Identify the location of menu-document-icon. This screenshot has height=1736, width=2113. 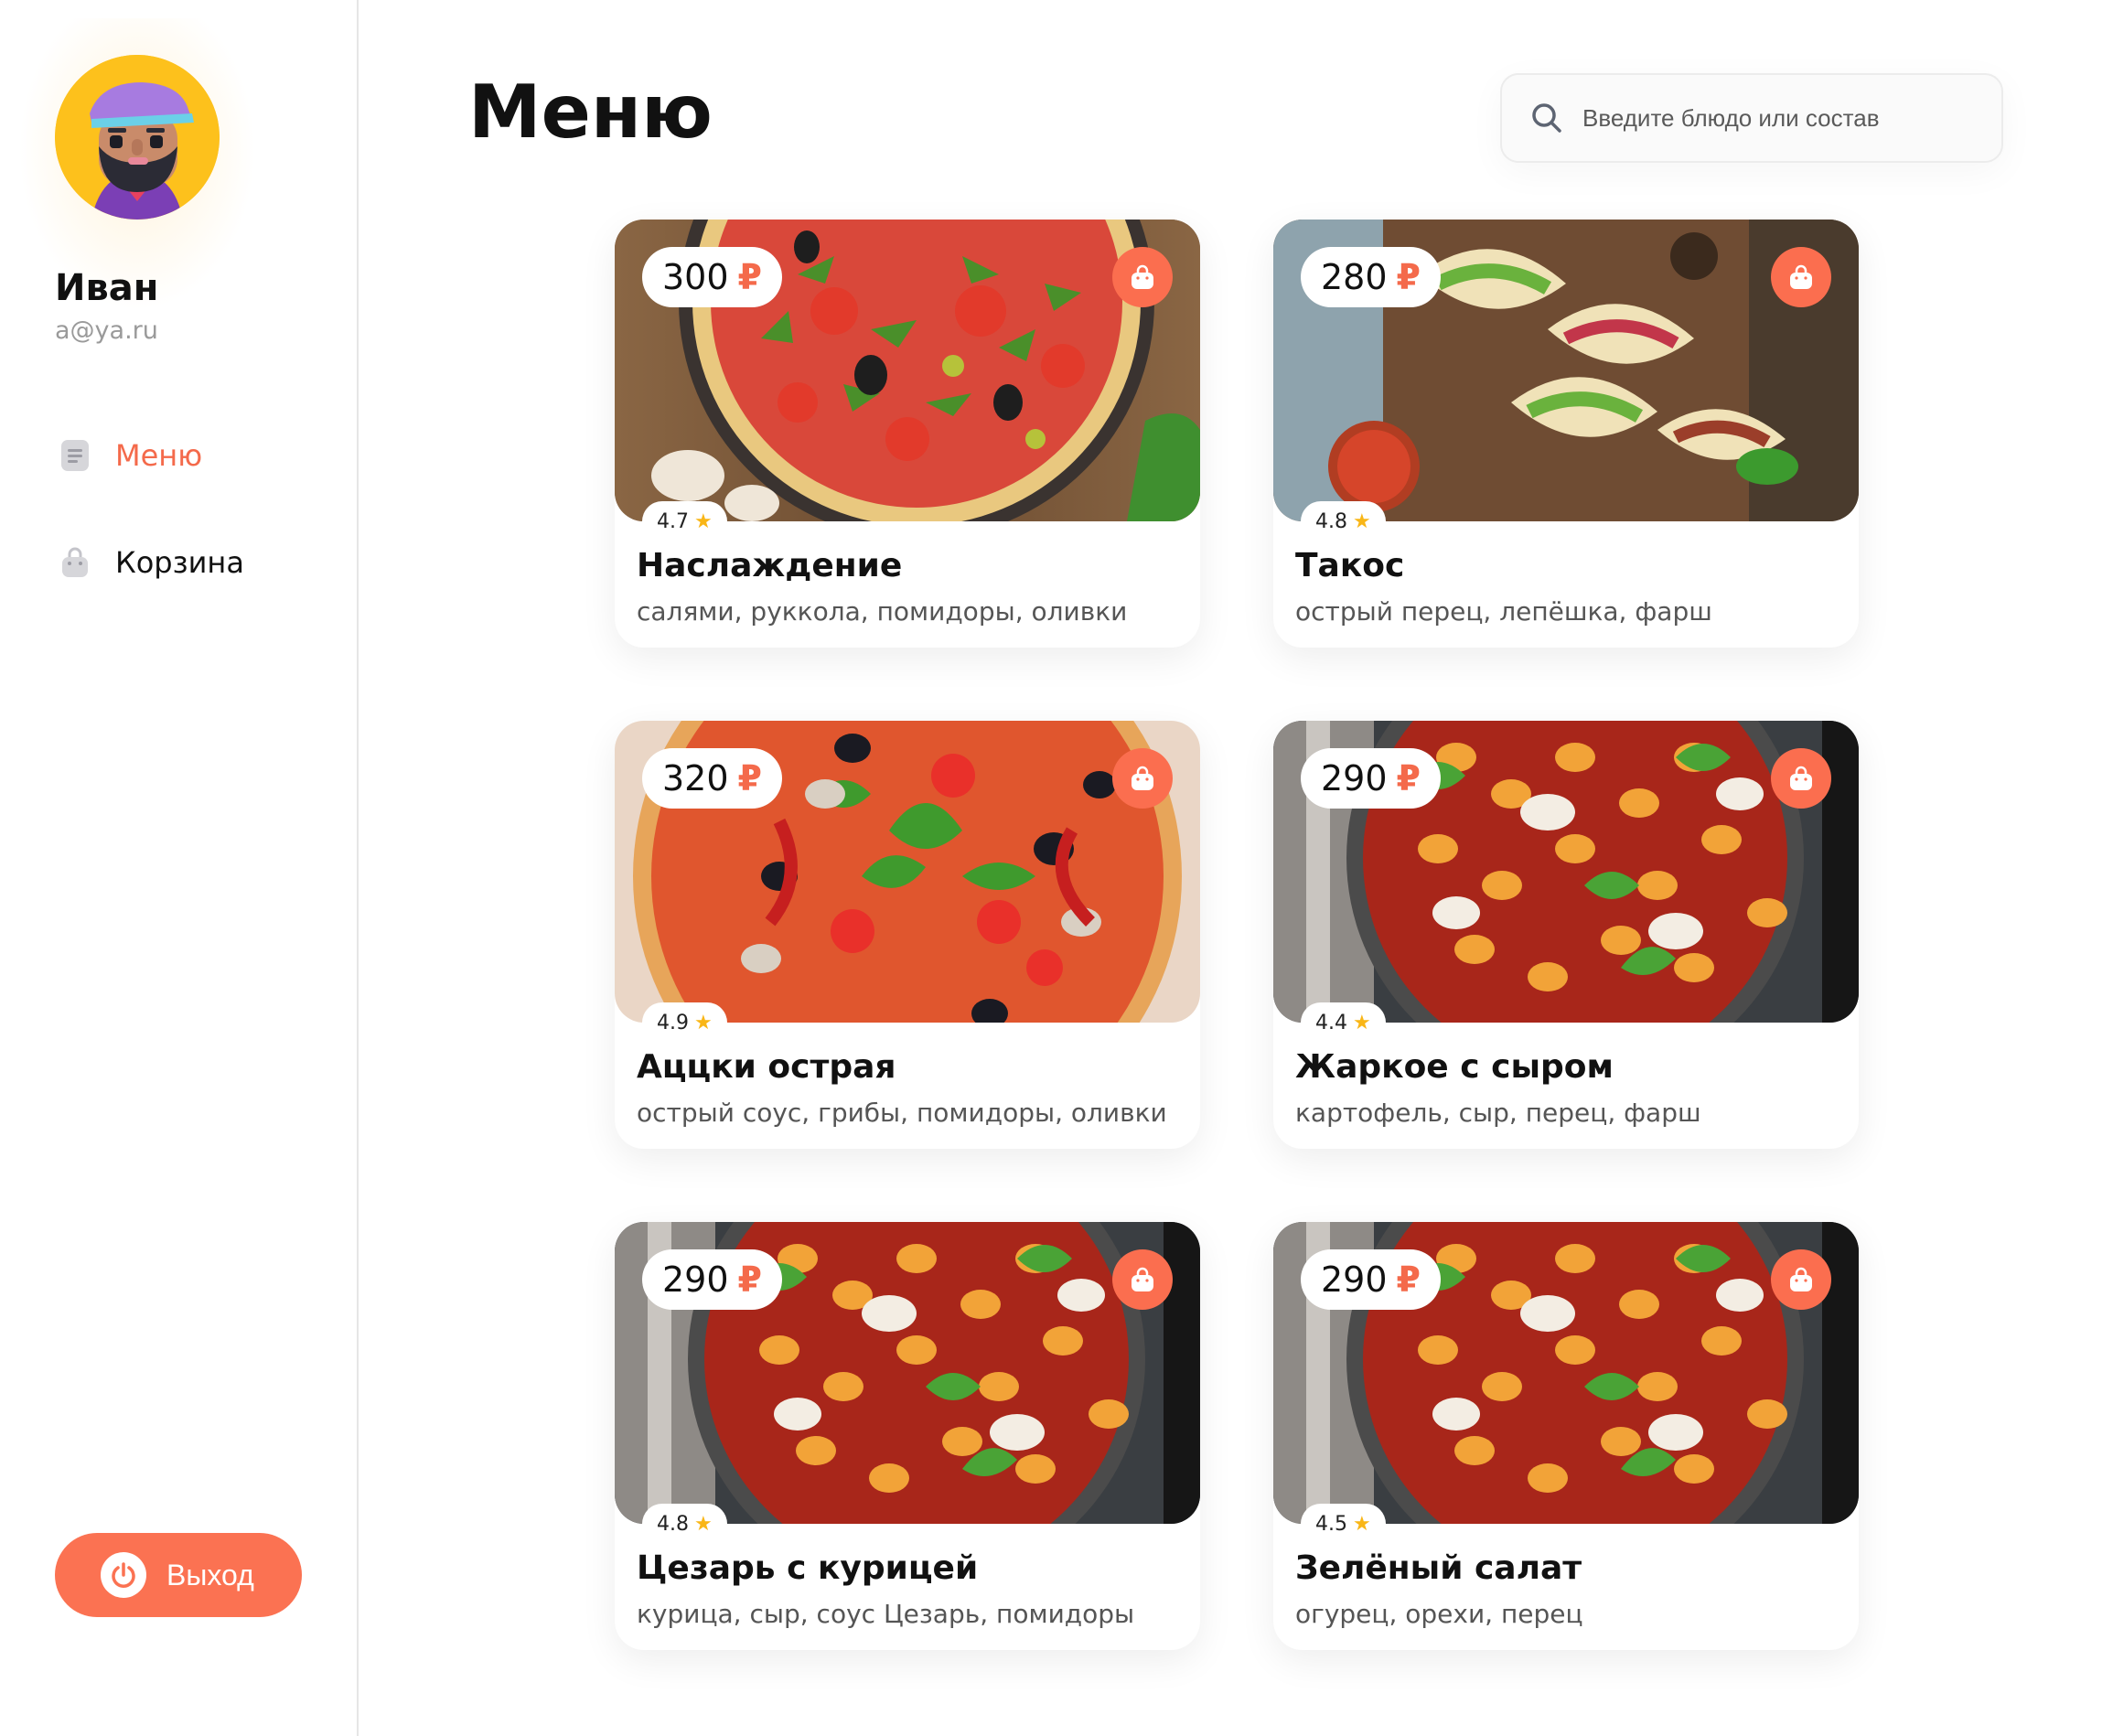
(75, 456).